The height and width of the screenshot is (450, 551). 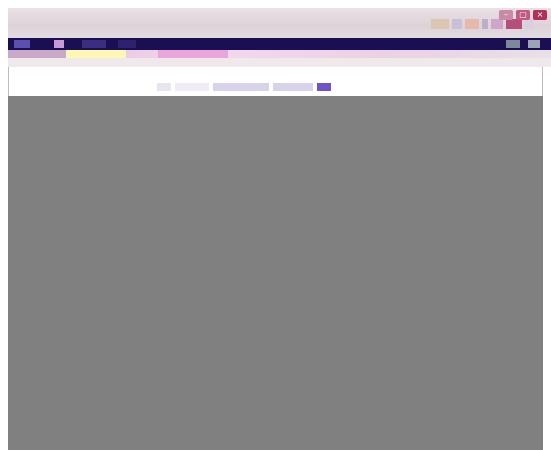 I want to click on window-controls: – ▢ ×, so click(x=523, y=15).